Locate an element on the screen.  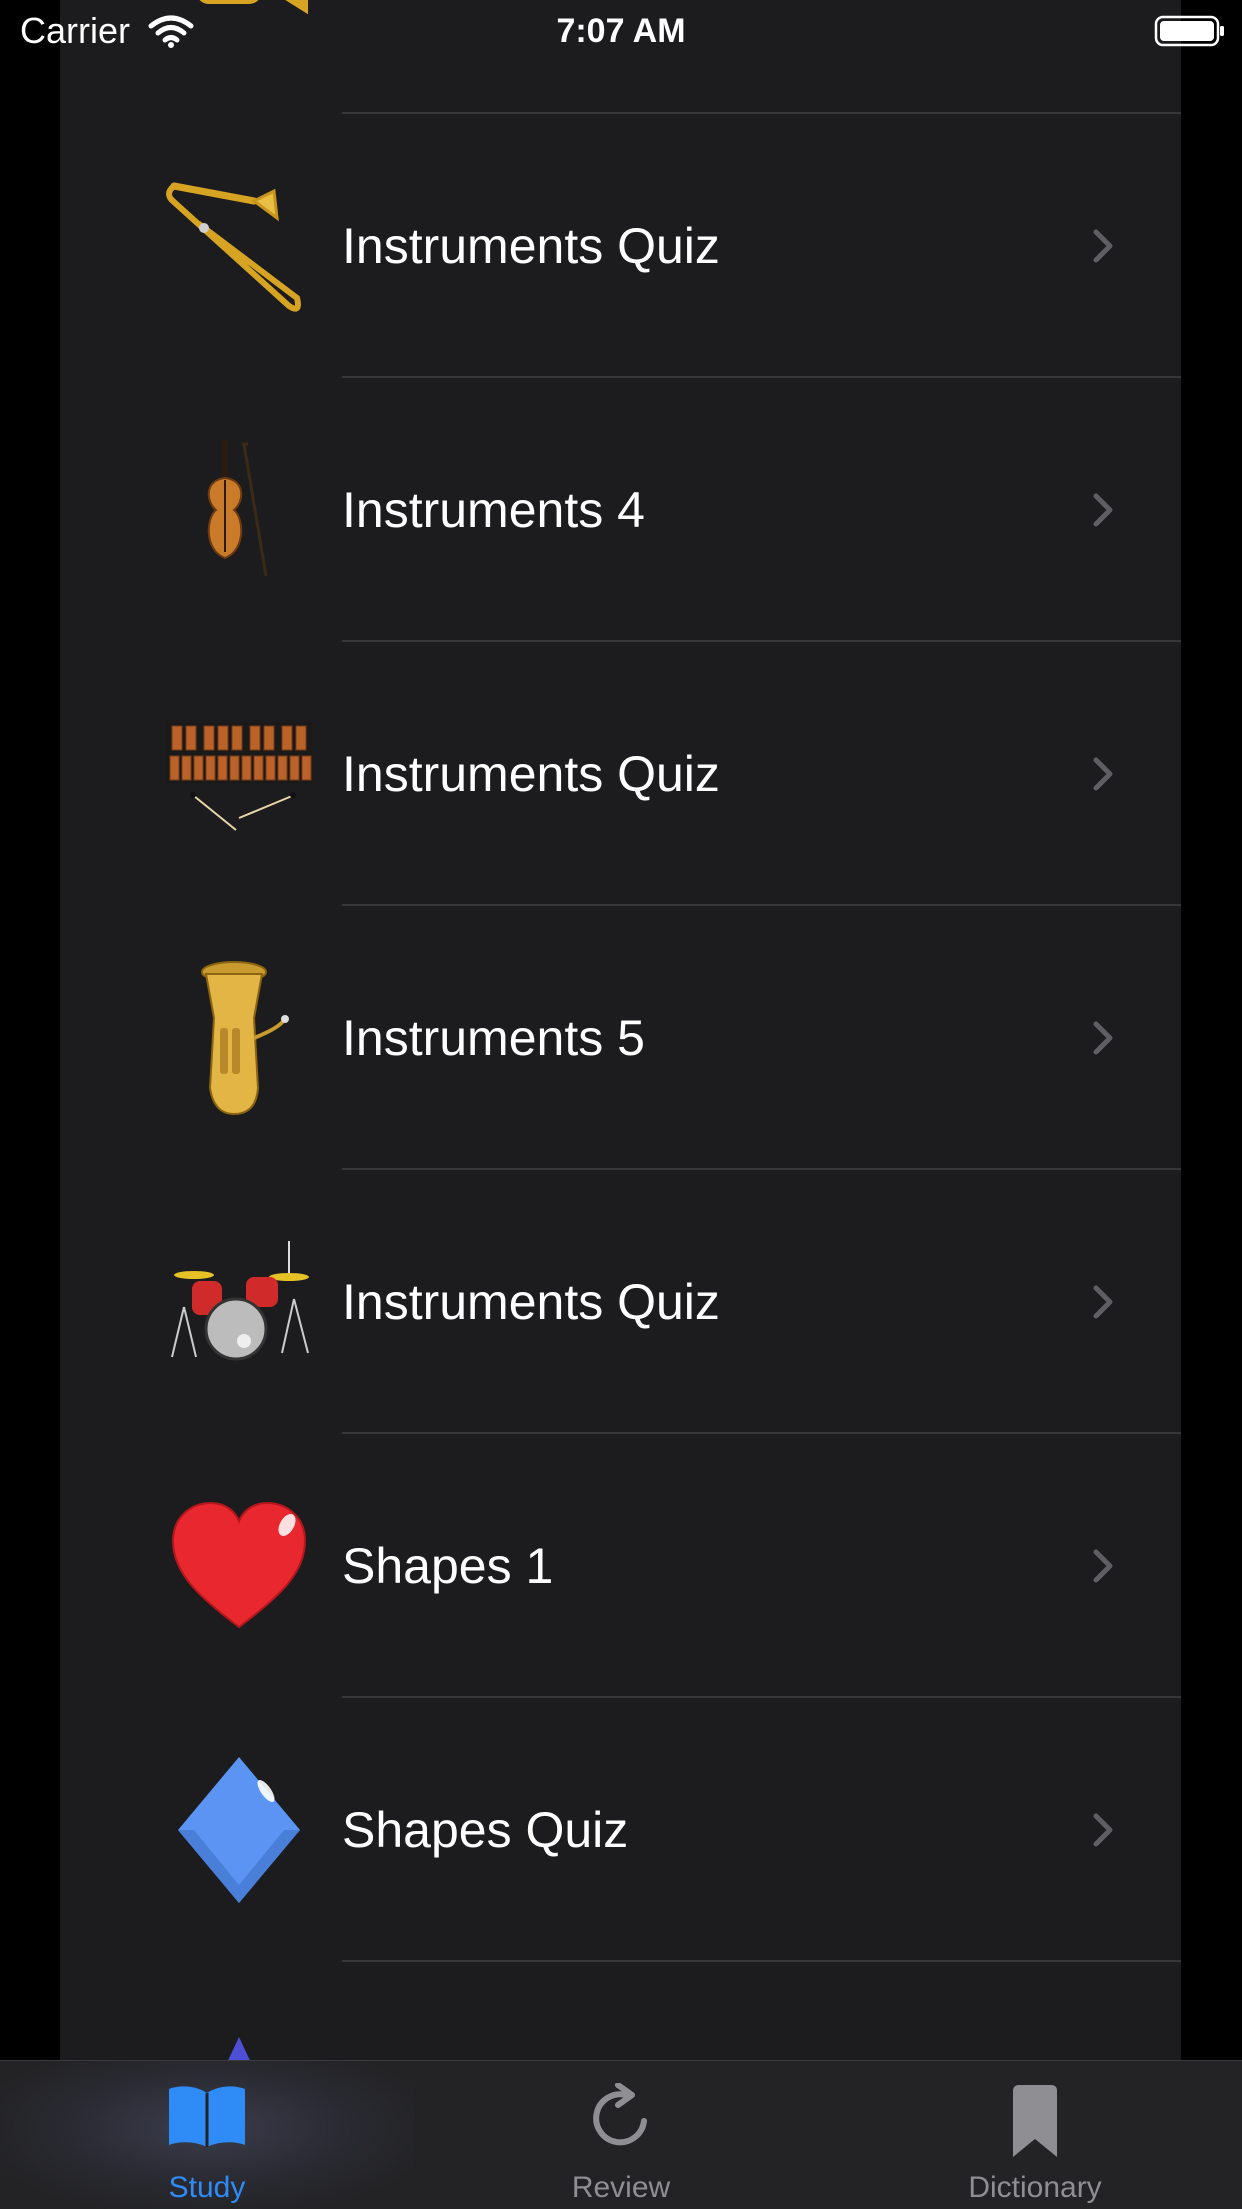
list-item: Shapes 1 is located at coordinates (620, 1566).